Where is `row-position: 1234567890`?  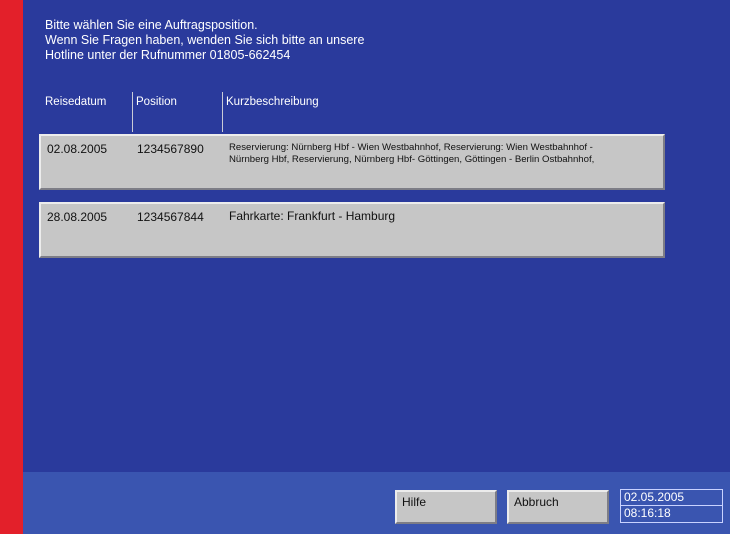
row-position: 1234567890 is located at coordinates (170, 149).